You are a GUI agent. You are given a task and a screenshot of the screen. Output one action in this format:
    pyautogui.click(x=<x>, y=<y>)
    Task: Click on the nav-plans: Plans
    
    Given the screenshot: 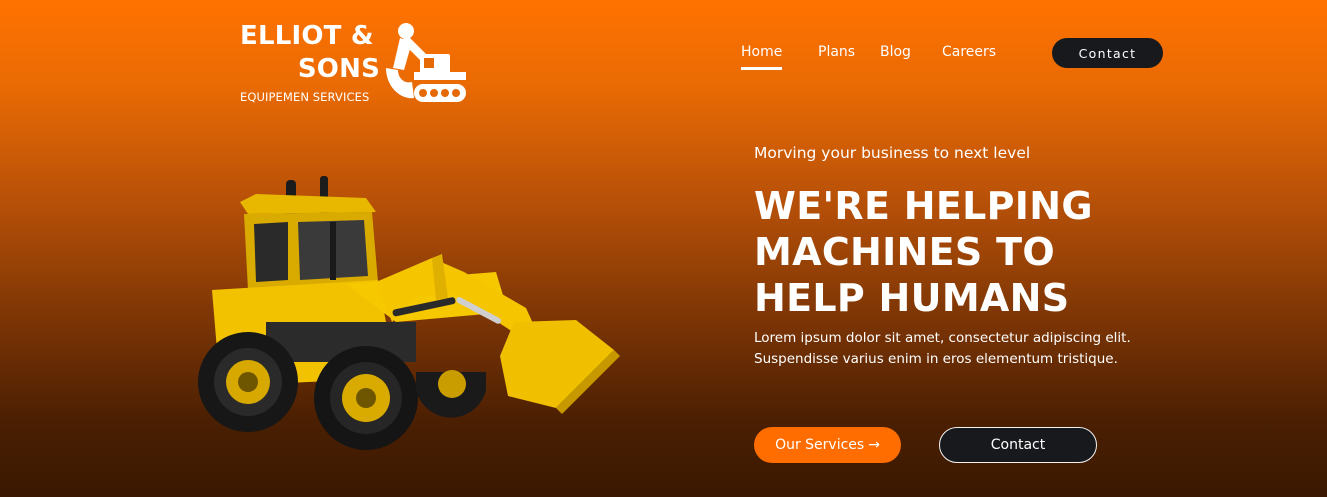 What is the action you would take?
    pyautogui.click(x=836, y=52)
    